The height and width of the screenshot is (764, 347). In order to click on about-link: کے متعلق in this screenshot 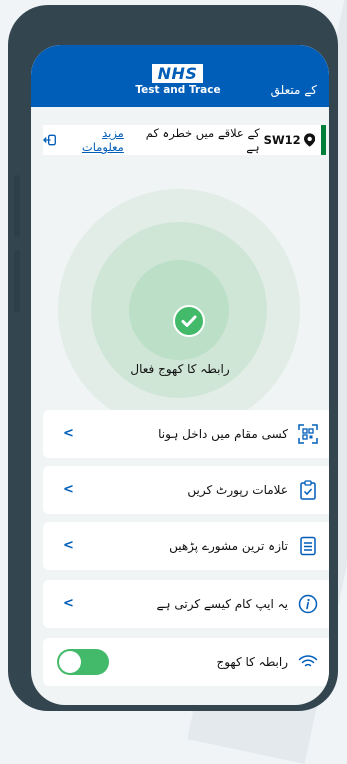, I will do `click(294, 90)`.